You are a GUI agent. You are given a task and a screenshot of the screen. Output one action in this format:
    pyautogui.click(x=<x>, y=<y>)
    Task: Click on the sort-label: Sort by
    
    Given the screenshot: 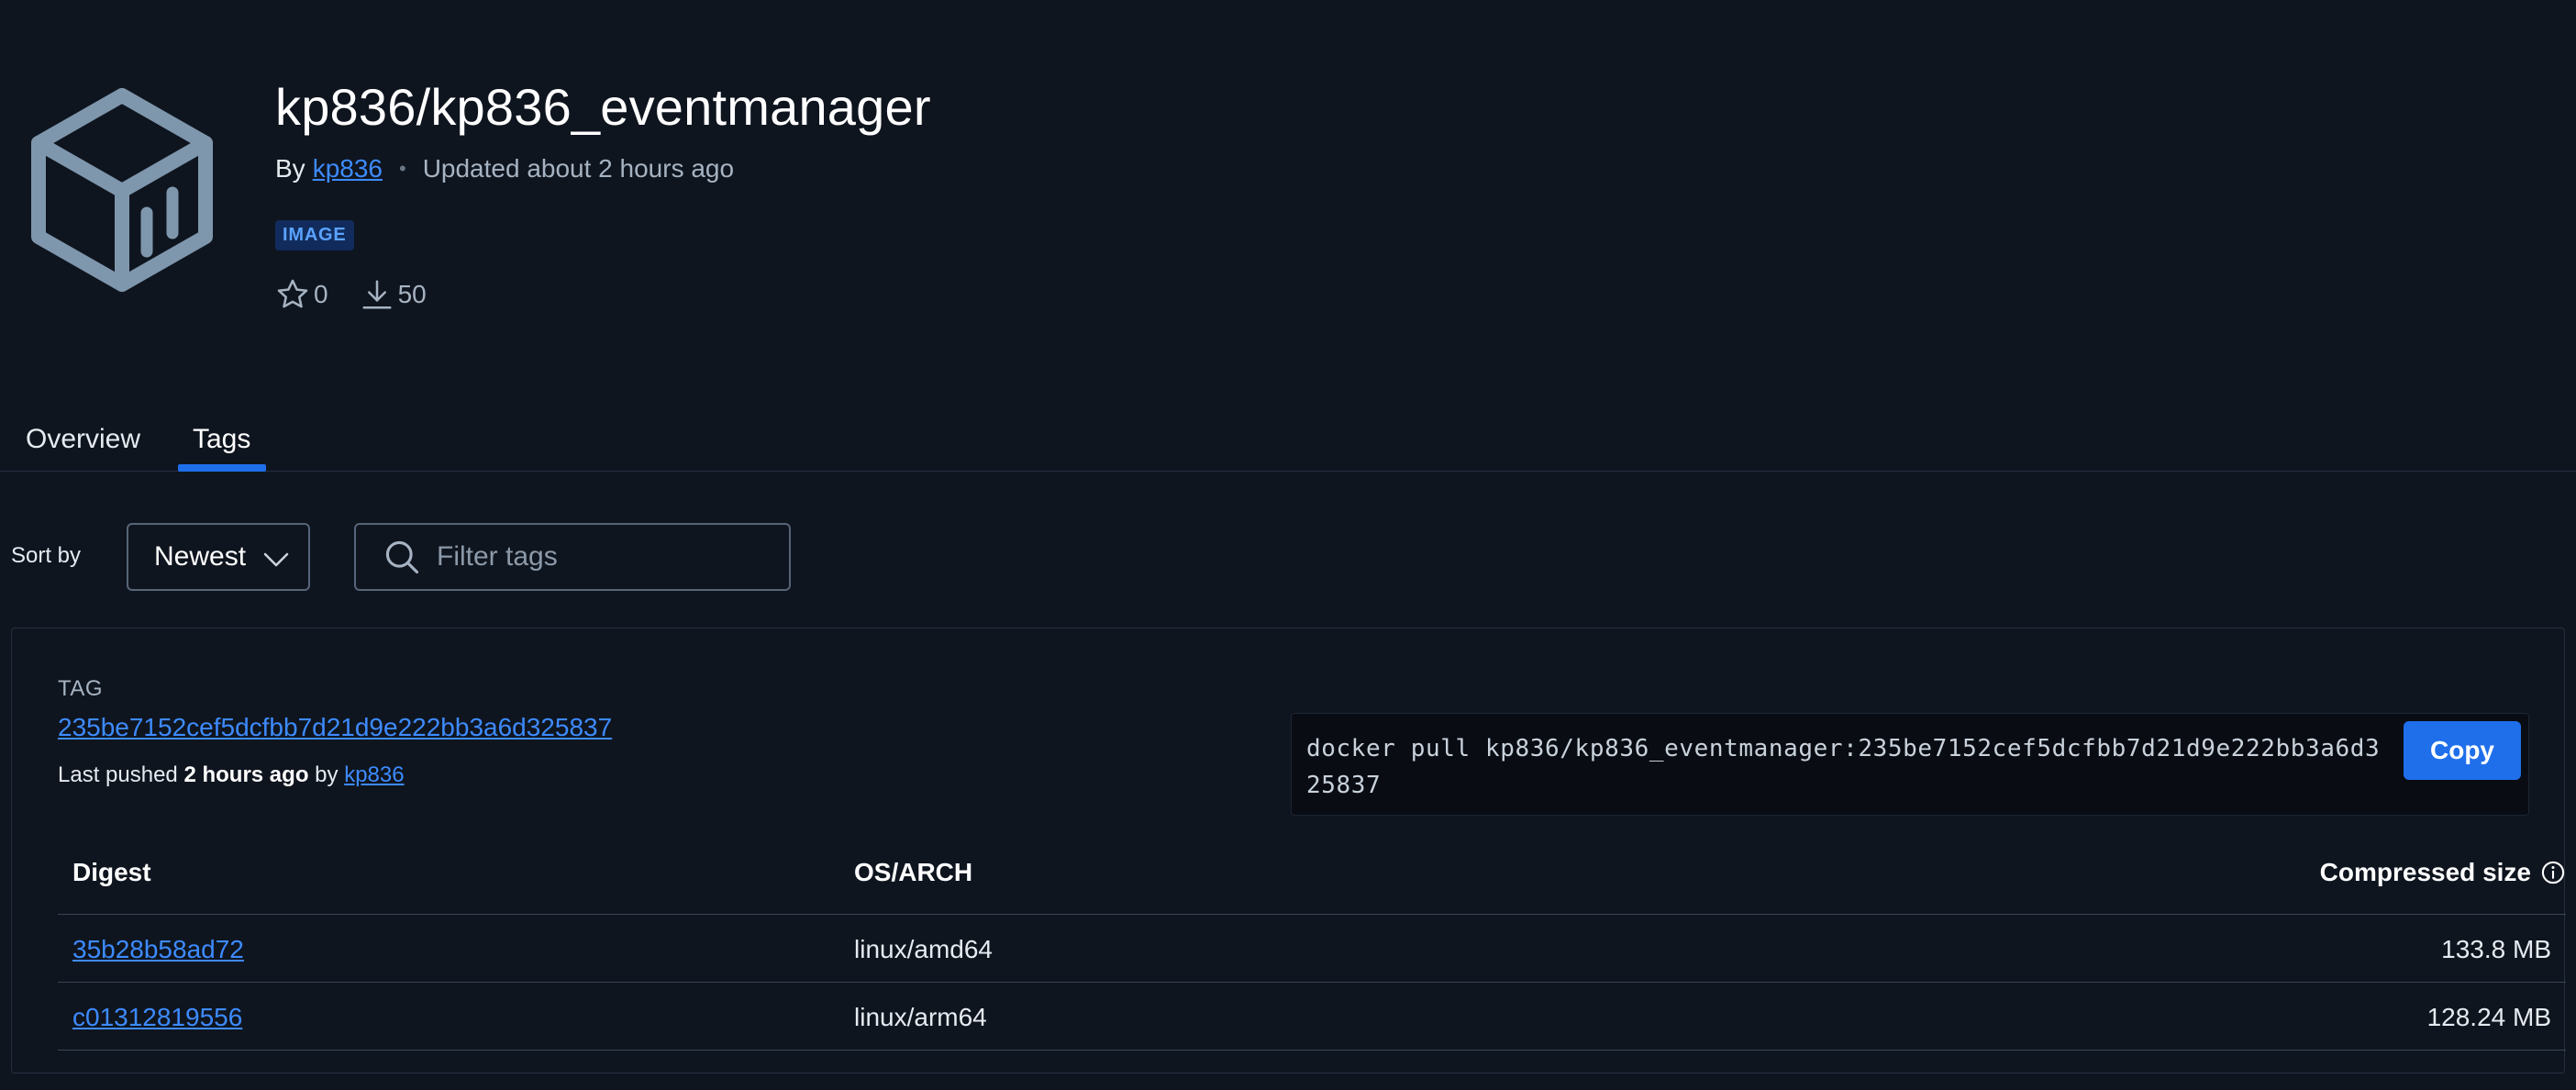 What is the action you would take?
    pyautogui.click(x=46, y=555)
    